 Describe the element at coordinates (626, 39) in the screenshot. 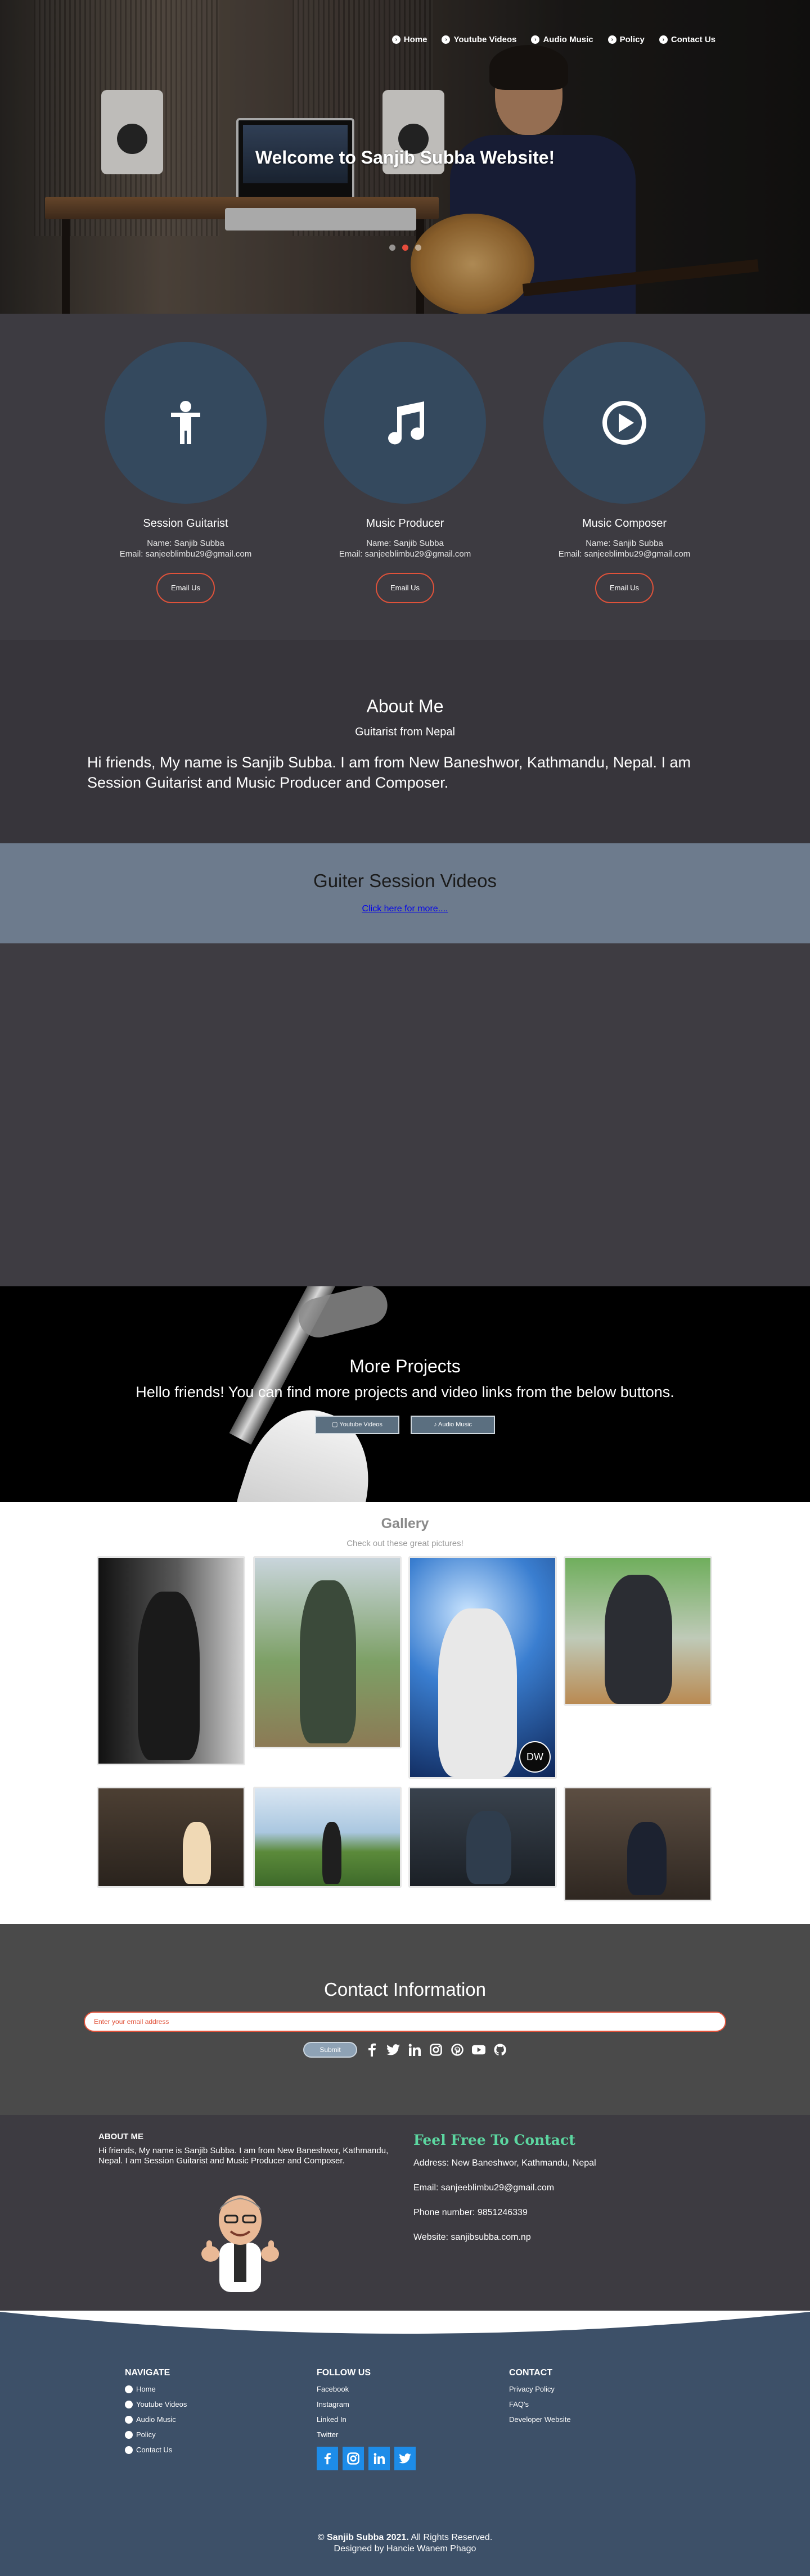

I see `nav-policy: › Policy` at that location.